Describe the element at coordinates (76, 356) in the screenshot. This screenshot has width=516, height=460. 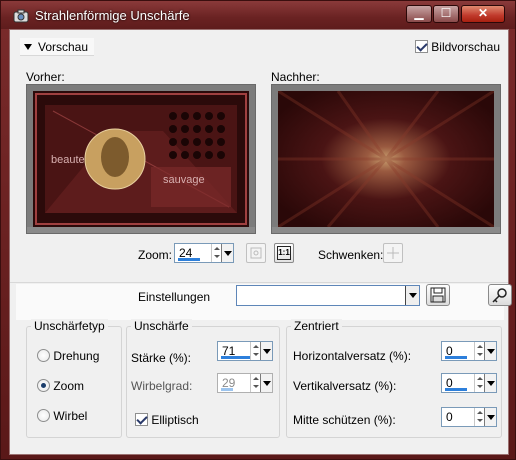
I see `radio-label: Drehung` at that location.